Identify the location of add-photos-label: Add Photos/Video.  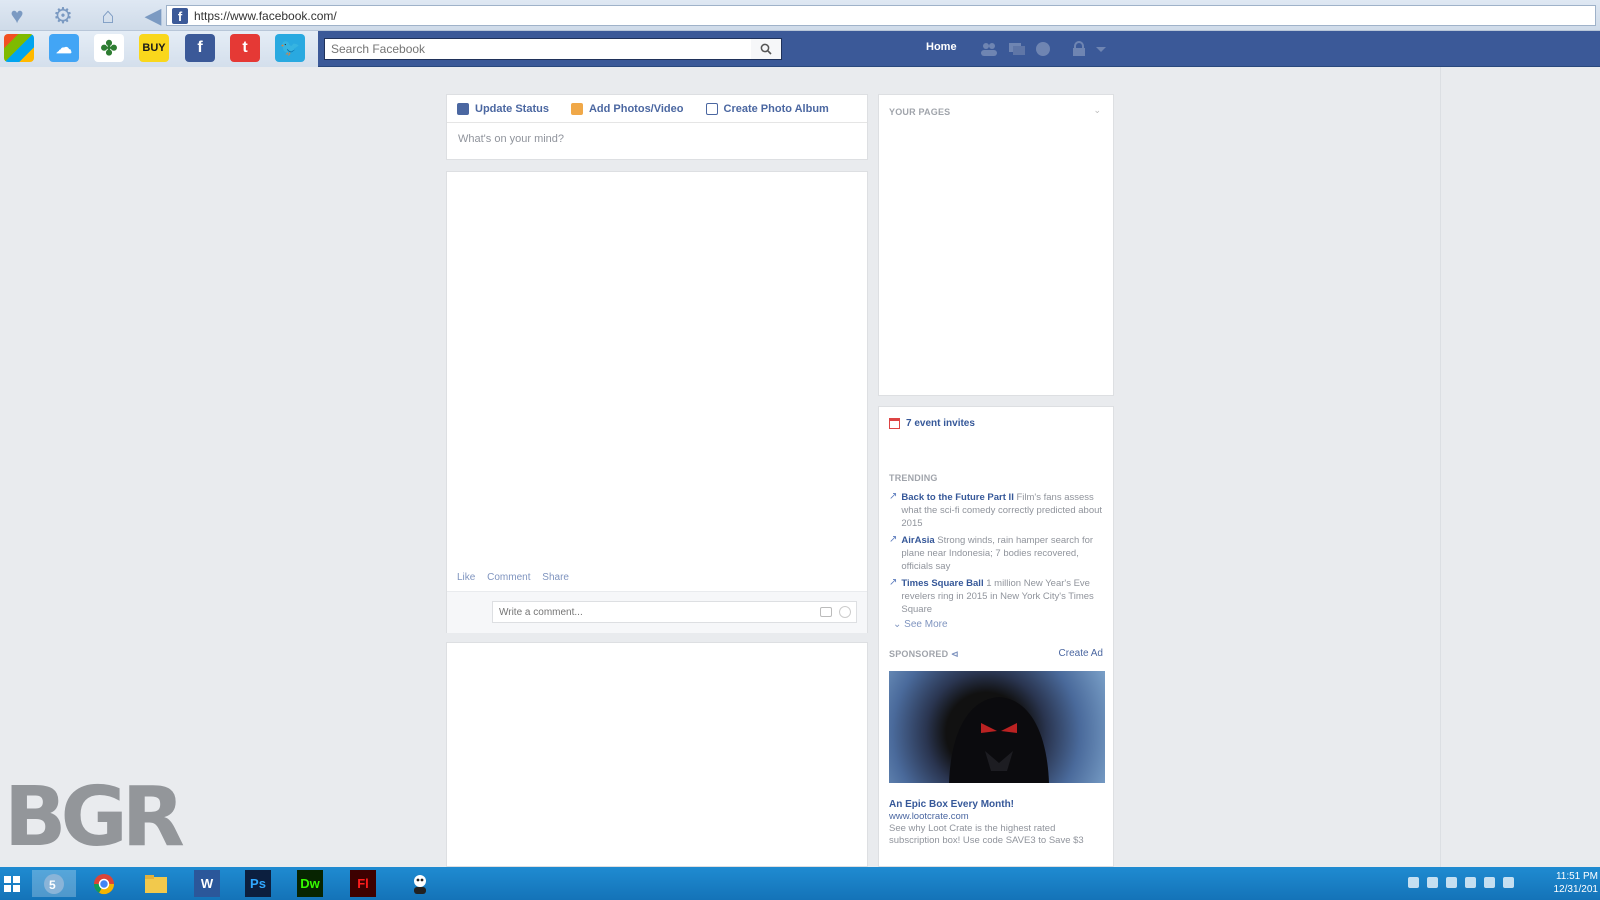
(636, 108).